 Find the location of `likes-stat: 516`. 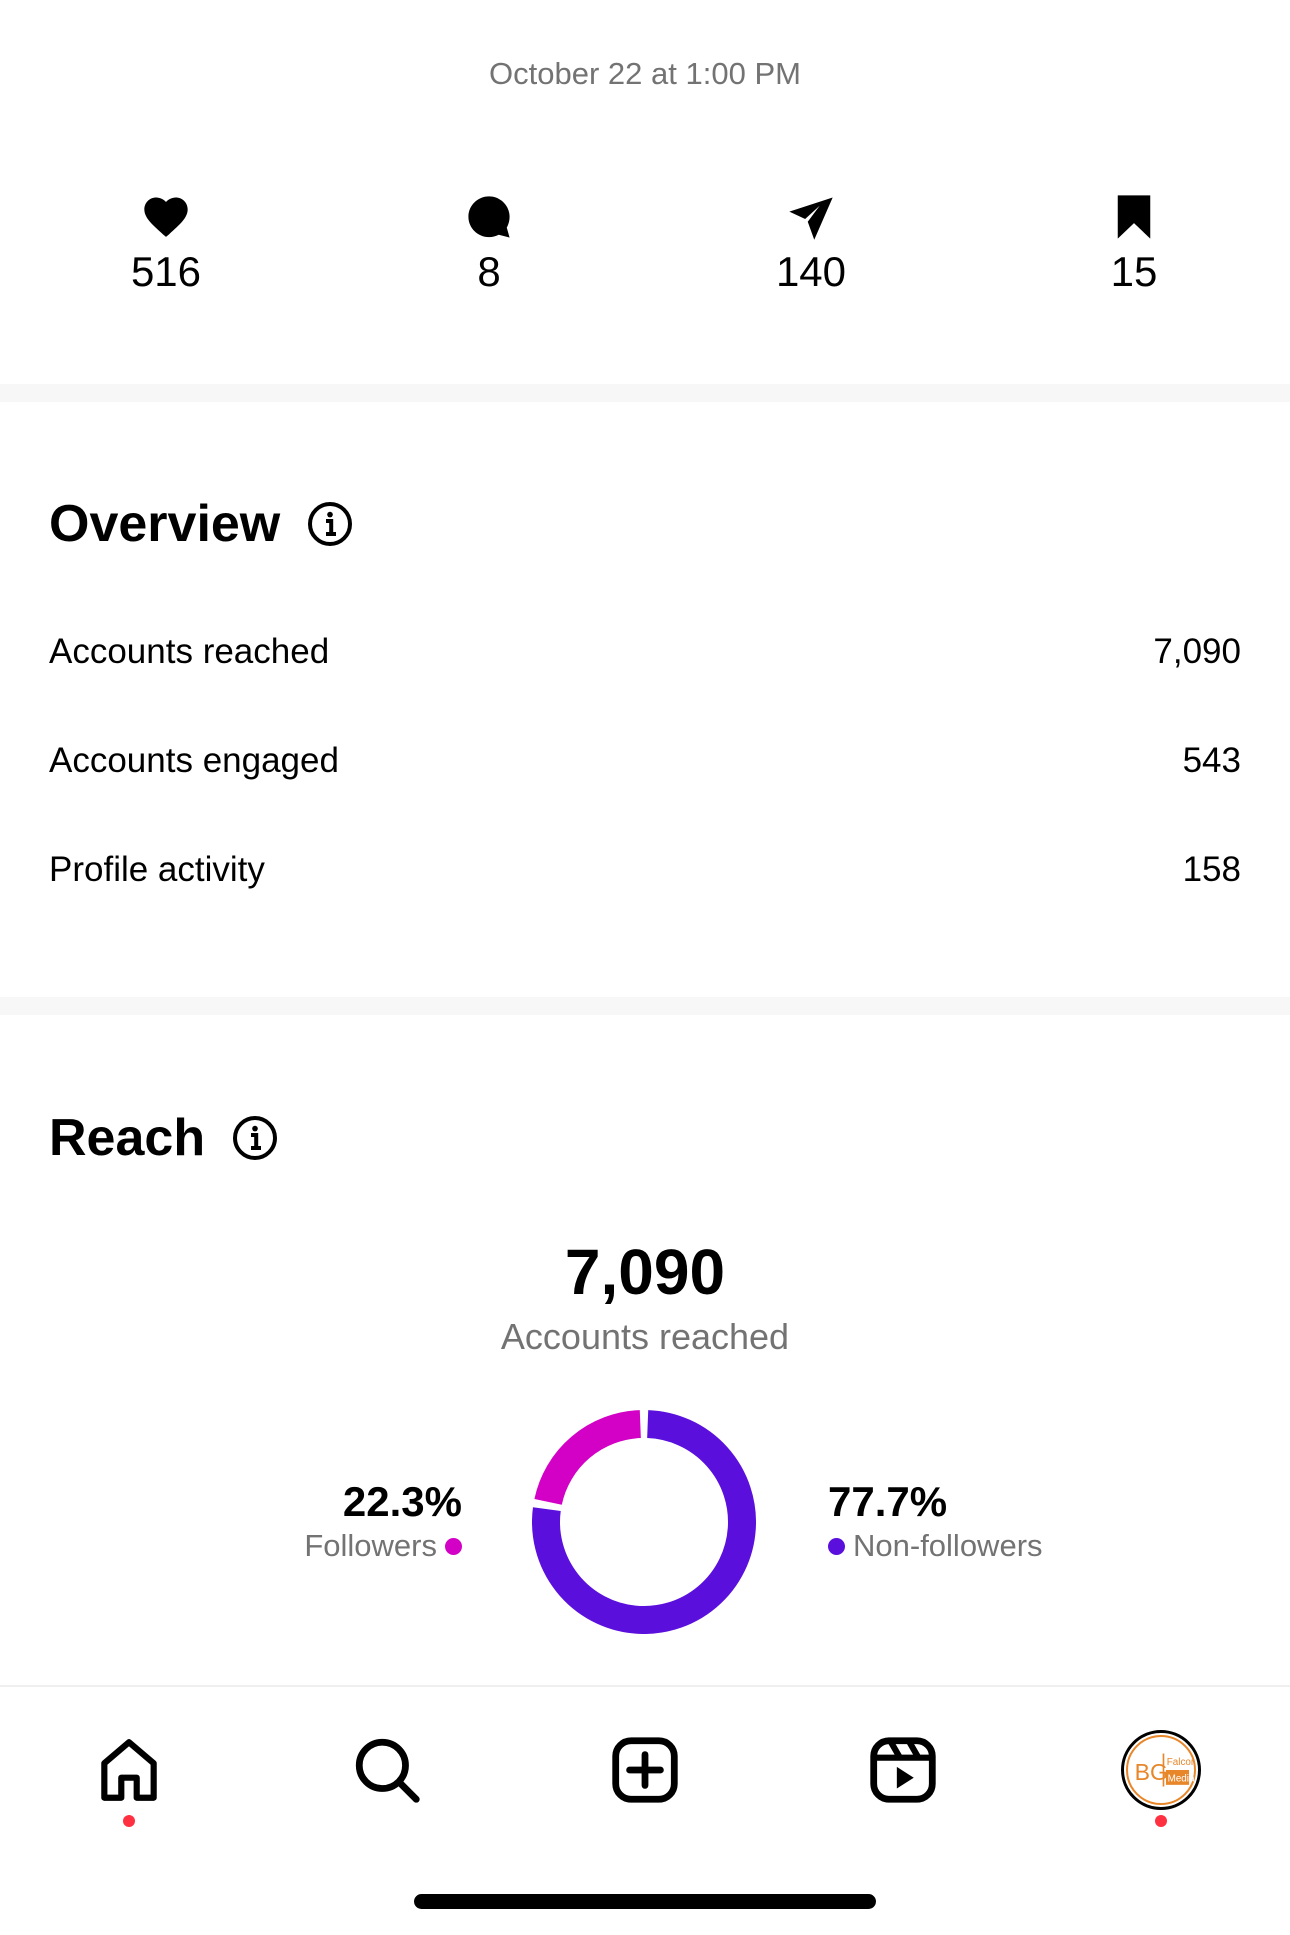

likes-stat: 516 is located at coordinates (166, 243).